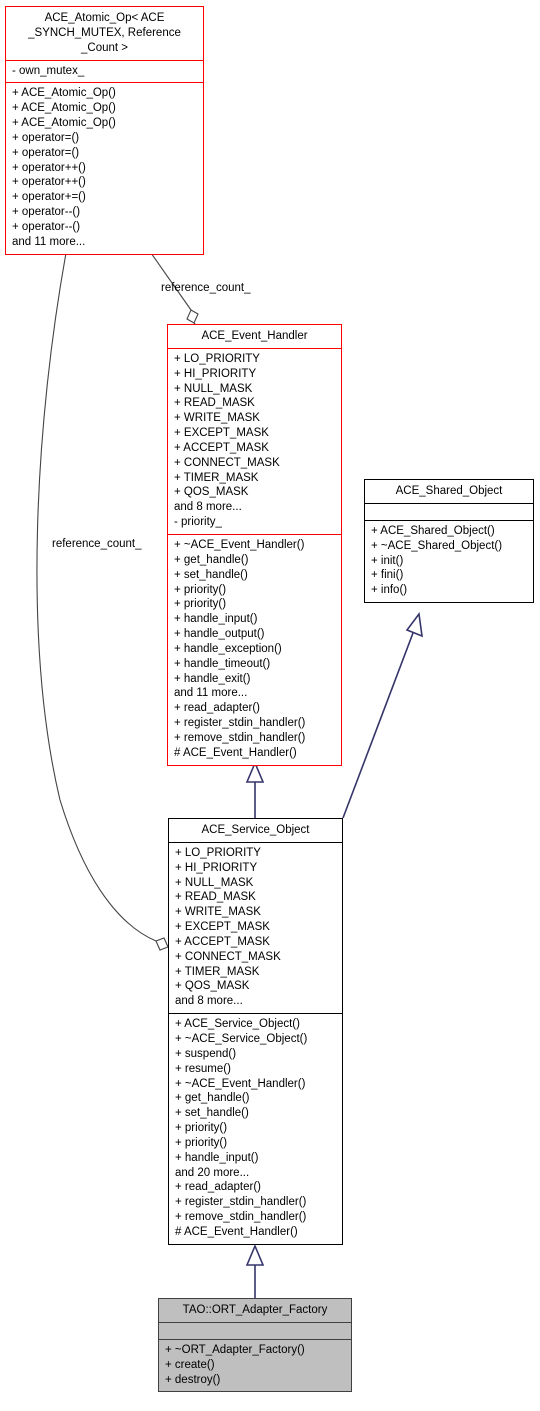 The image size is (540, 1411). Describe the element at coordinates (255, 1331) in the screenshot. I see `class-attributes-tao-ort-adapter-factory` at that location.